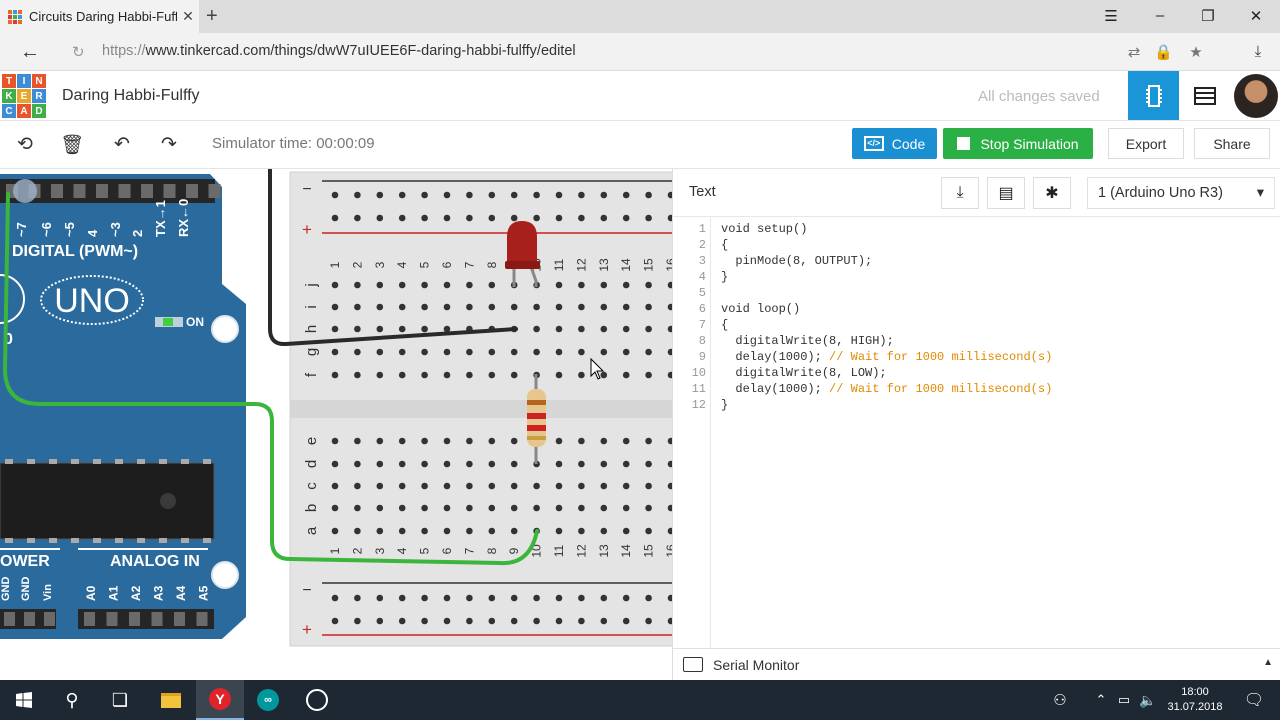  Describe the element at coordinates (1148, 700) in the screenshot. I see `volume-icon: 🔈` at that location.